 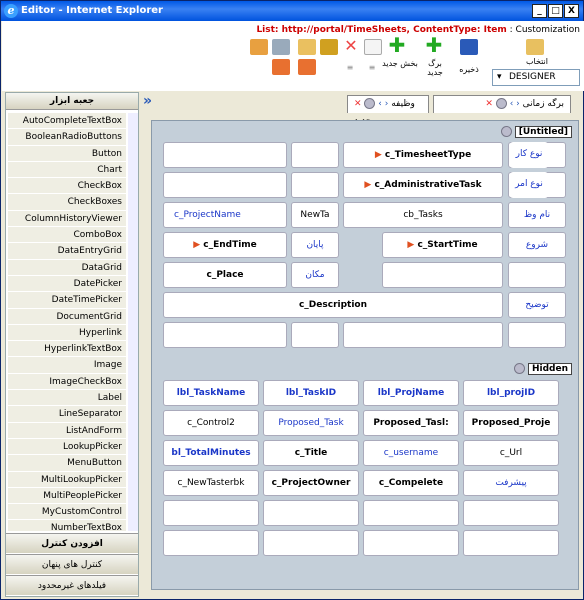 I want to click on save-icon, so click(x=469, y=47).